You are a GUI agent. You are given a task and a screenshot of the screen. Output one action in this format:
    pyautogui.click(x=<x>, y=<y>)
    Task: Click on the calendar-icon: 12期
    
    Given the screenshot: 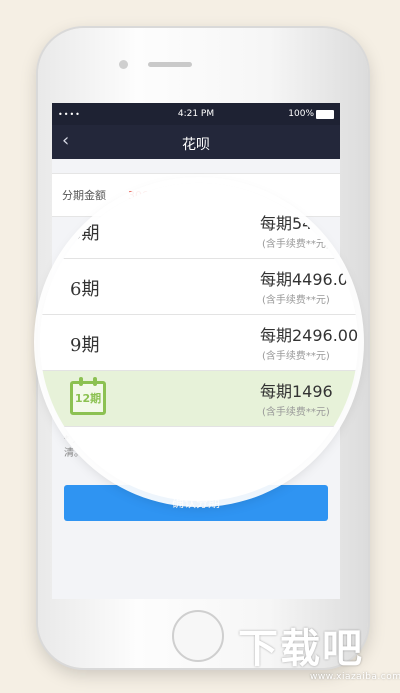 What is the action you would take?
    pyautogui.click(x=88, y=396)
    